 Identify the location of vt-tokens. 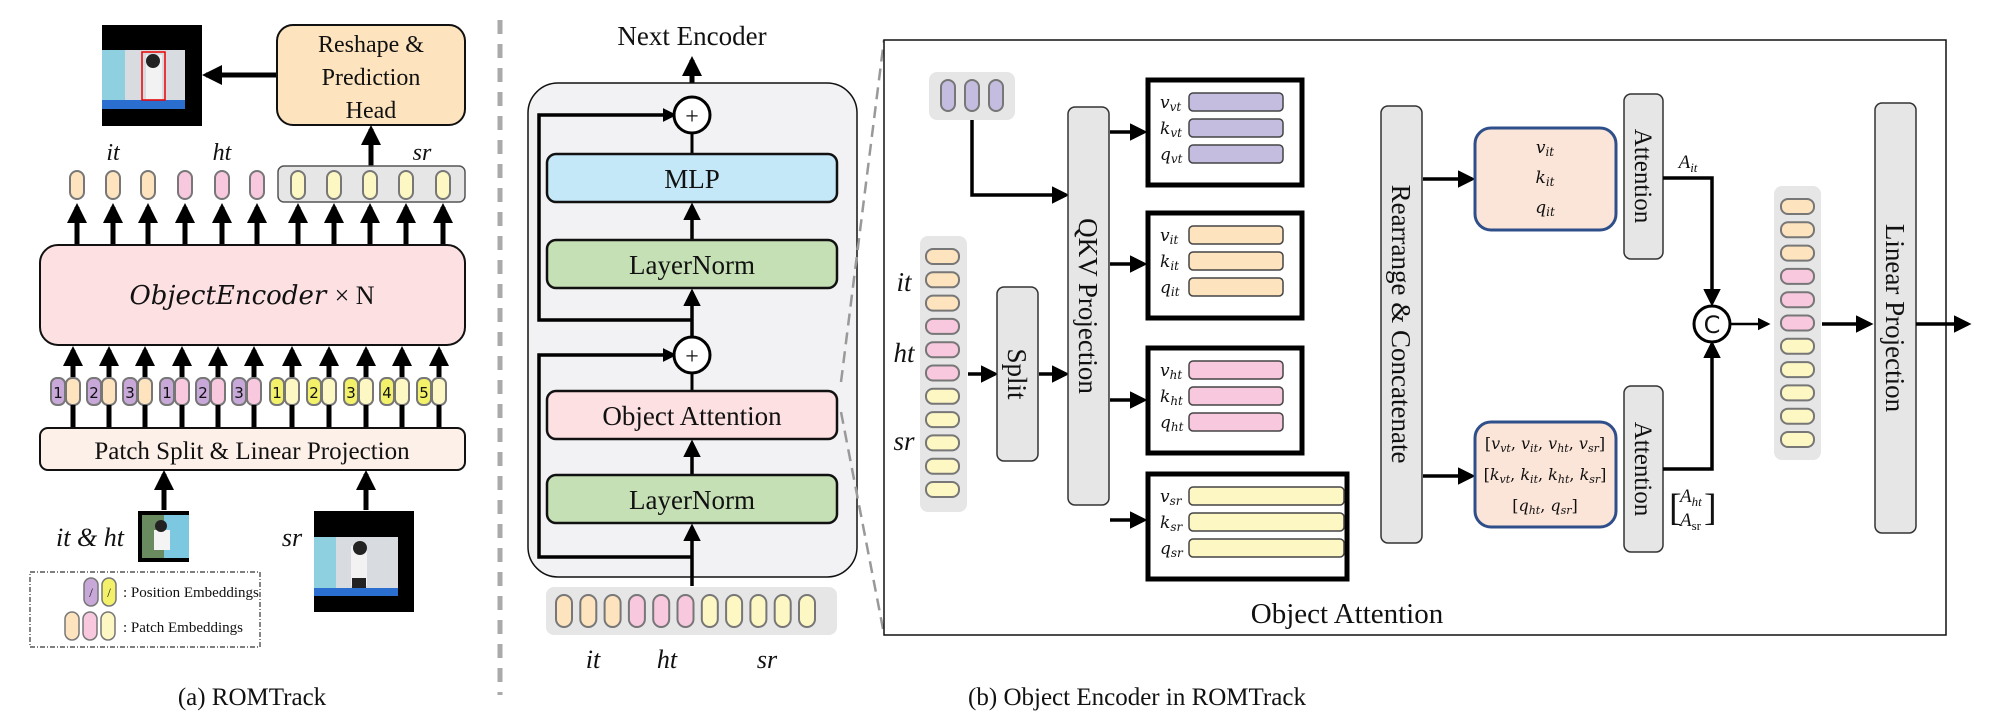
(972, 95).